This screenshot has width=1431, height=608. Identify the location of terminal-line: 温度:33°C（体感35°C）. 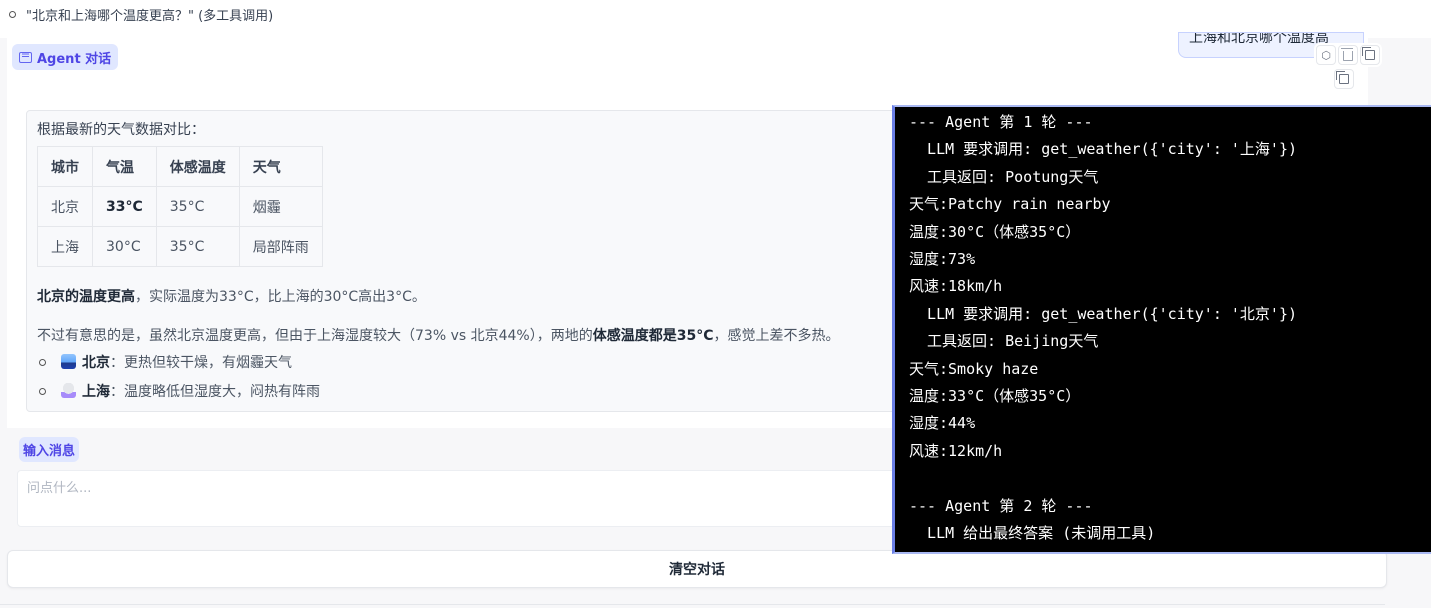
(995, 396).